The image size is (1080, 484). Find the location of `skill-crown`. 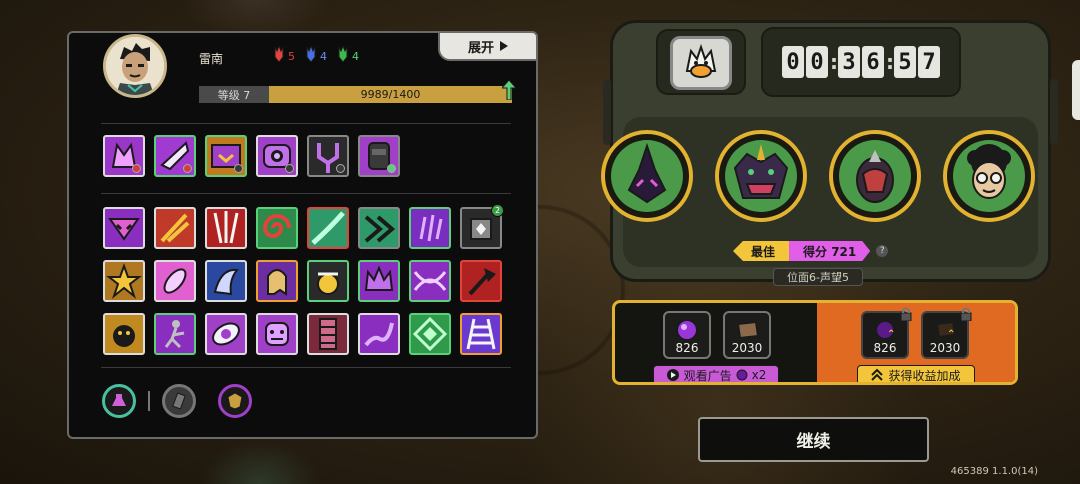

skill-crown is located at coordinates (379, 281).